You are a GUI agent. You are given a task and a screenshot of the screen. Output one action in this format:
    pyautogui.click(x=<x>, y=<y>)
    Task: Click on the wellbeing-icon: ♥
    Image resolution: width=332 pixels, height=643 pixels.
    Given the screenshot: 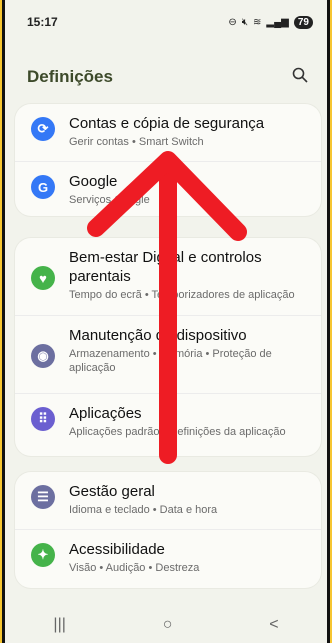 What is the action you would take?
    pyautogui.click(x=43, y=278)
    